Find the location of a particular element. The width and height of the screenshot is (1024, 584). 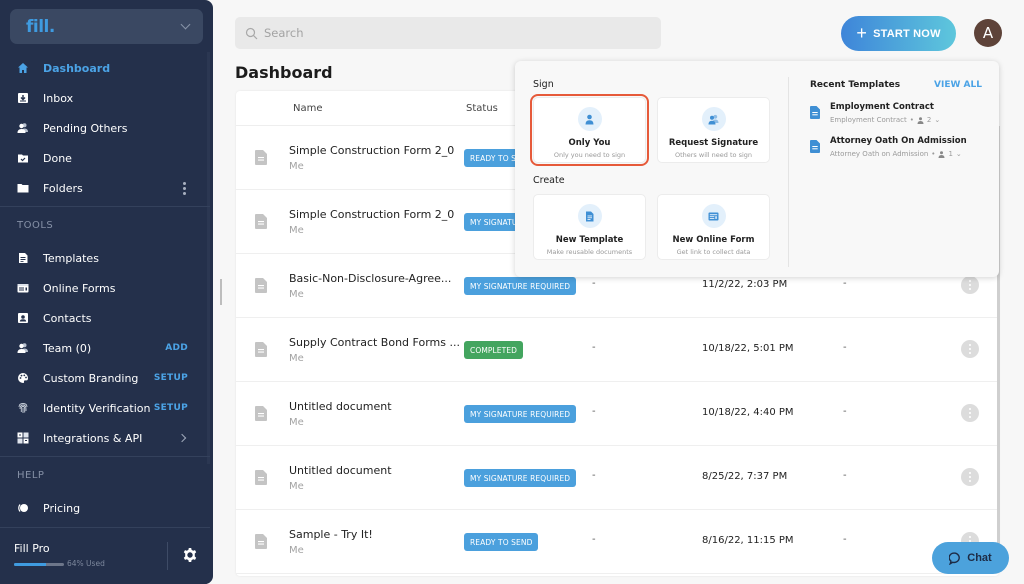

date-cell: 10/18/22, 5:01 PM is located at coordinates (748, 348).